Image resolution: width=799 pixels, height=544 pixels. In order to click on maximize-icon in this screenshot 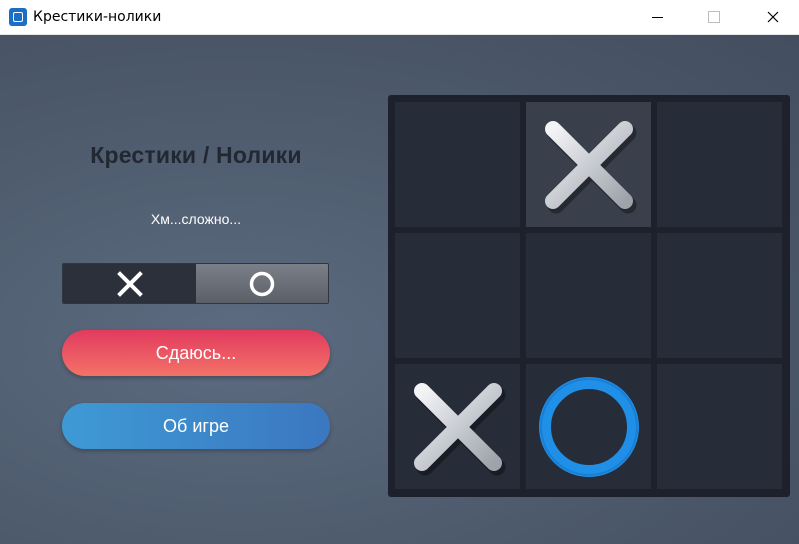, I will do `click(714, 17)`.